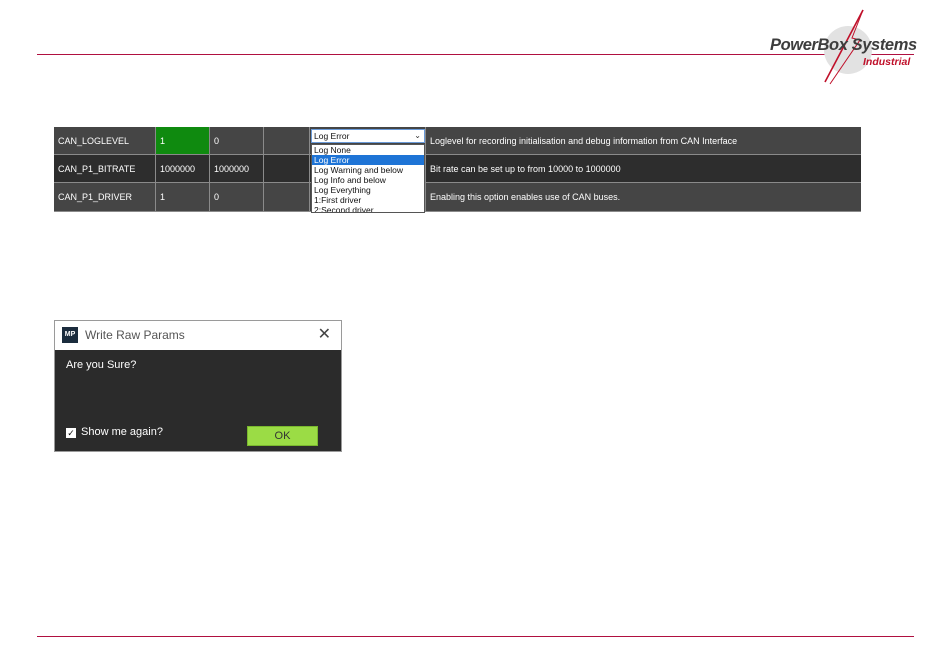 This screenshot has height=665, width=950. I want to click on combobox-value: Log Error, so click(332, 136).